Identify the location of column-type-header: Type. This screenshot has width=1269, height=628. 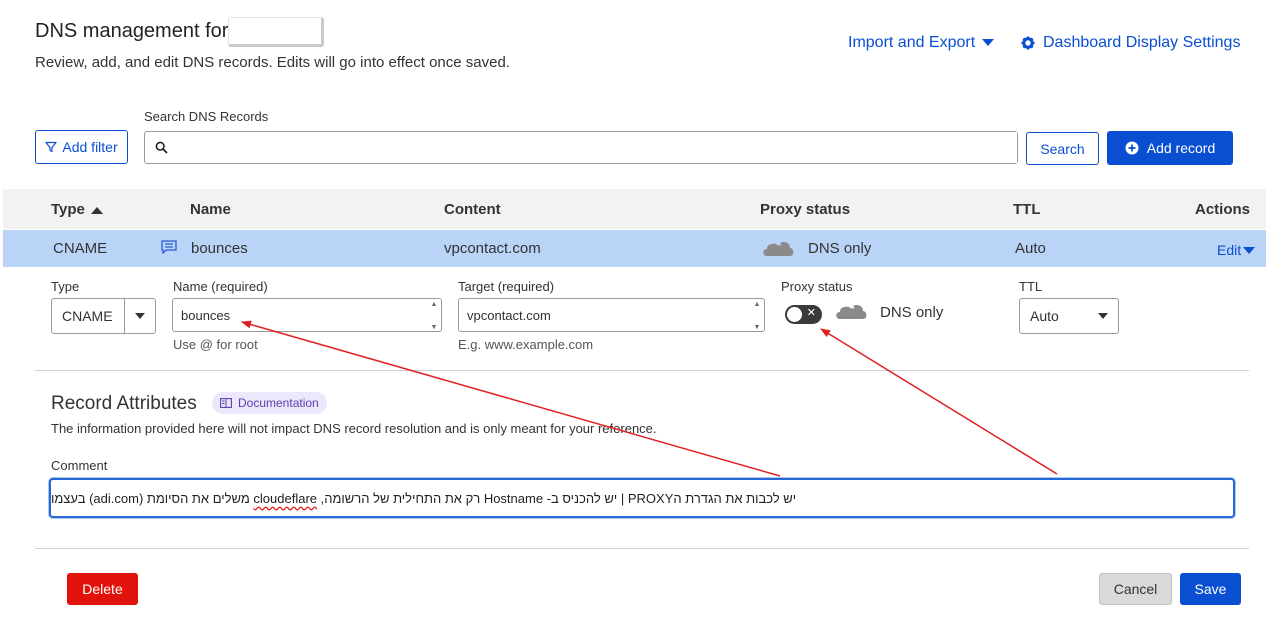
(77, 209).